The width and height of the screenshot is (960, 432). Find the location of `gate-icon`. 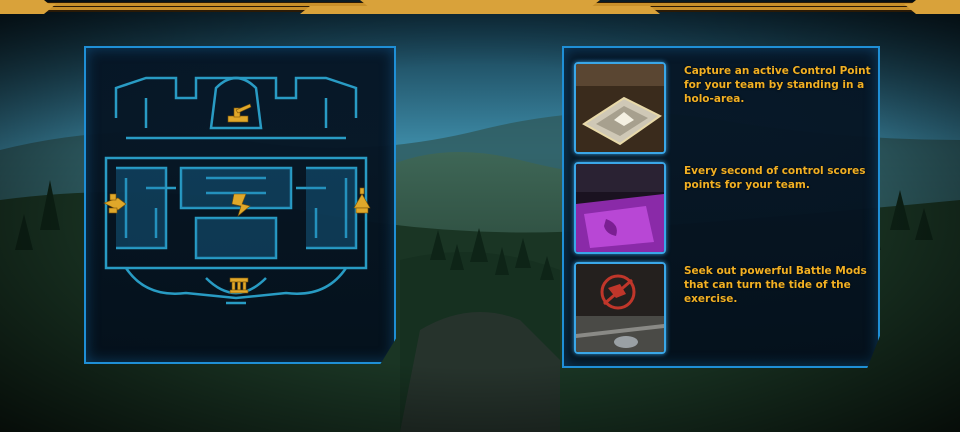

gate-icon is located at coordinates (239, 285).